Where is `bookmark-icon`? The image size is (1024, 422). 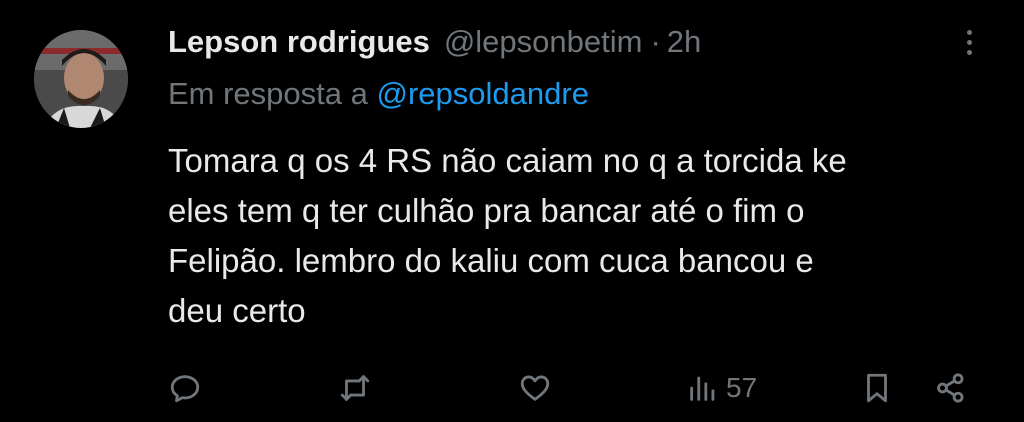
bookmark-icon is located at coordinates (877, 388).